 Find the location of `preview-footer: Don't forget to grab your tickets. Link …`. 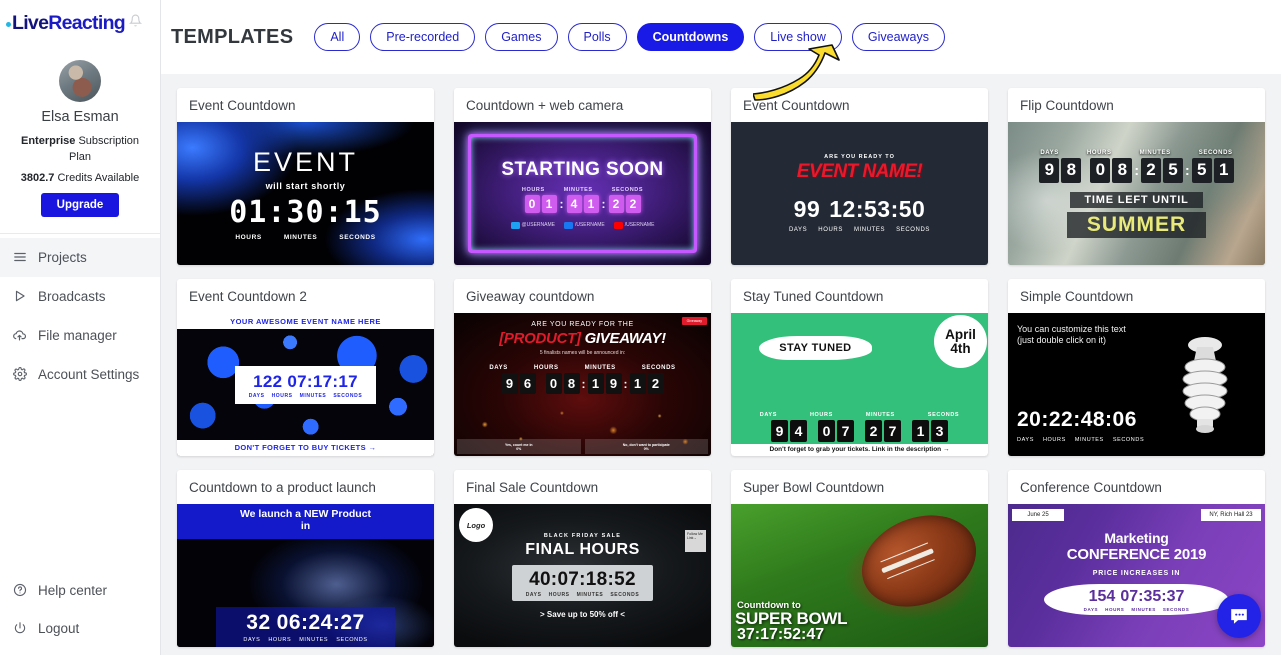

preview-footer: Don't forget to grab your tickets. Link … is located at coordinates (859, 450).